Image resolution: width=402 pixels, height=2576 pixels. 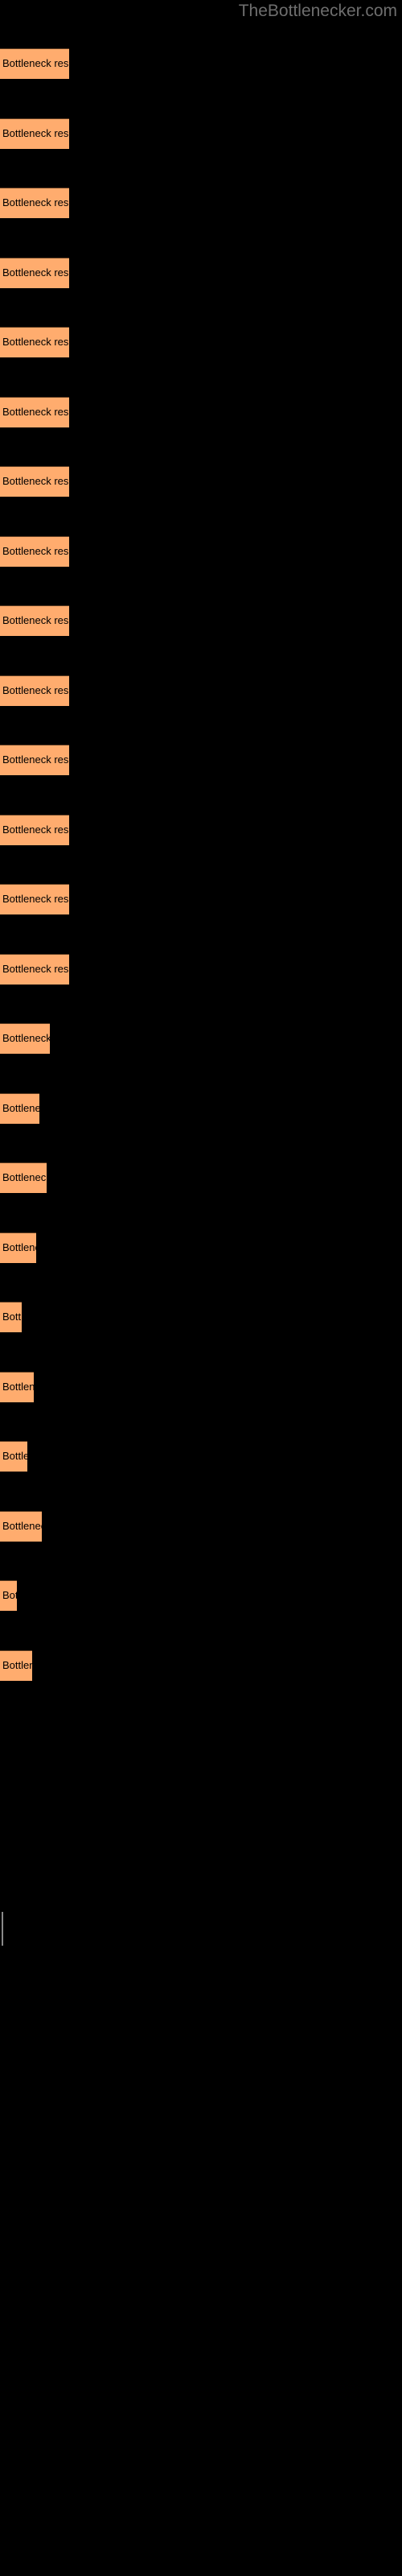 I want to click on bar-2: Bottleneck result, so click(x=34, y=133).